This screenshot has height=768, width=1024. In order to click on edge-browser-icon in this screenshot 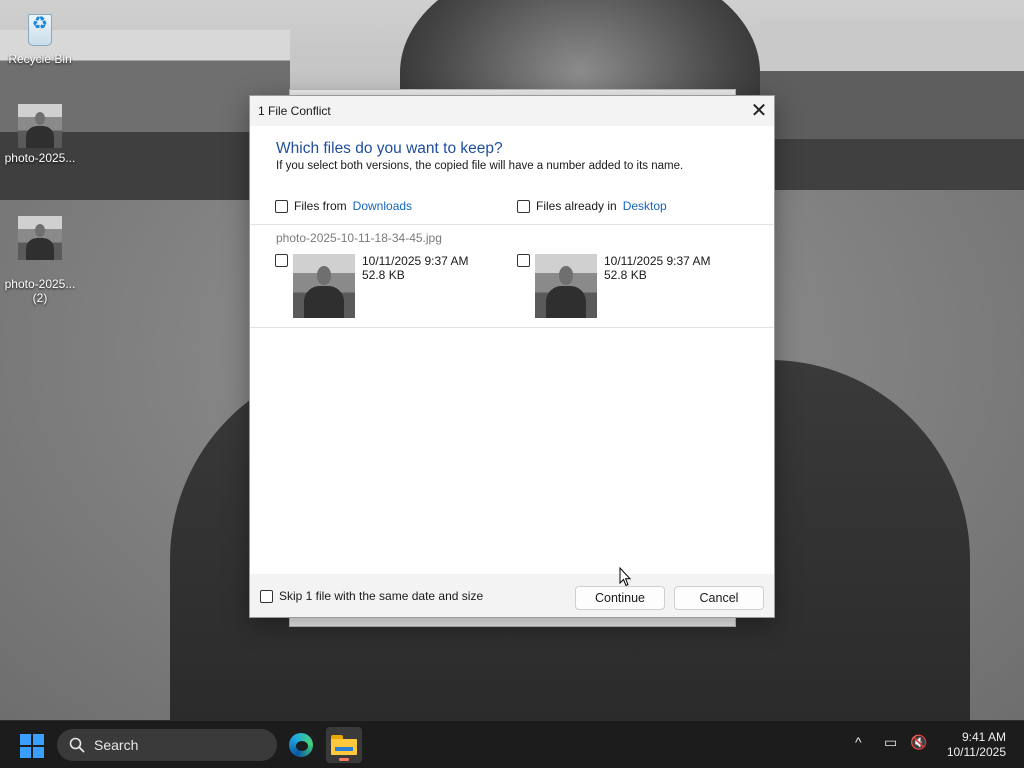, I will do `click(301, 745)`.